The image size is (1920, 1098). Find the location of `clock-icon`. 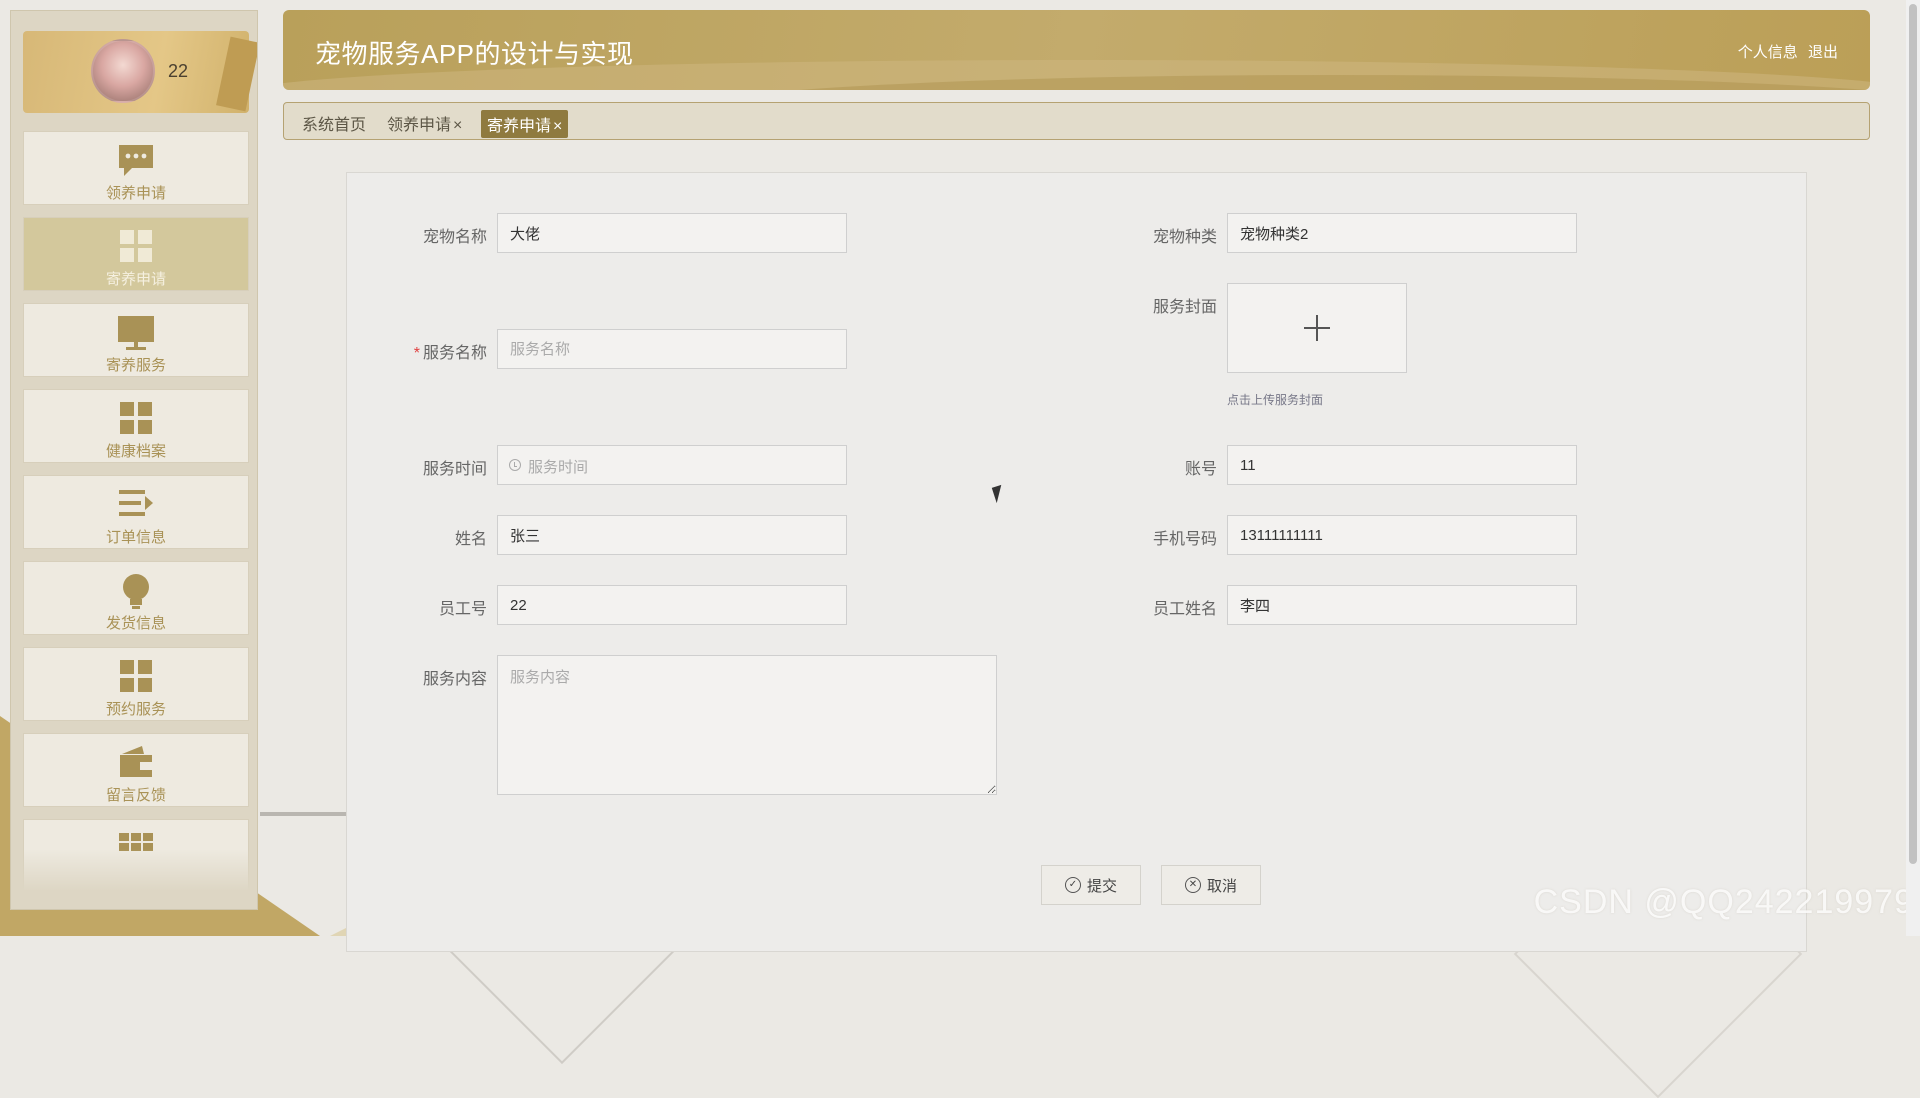

clock-icon is located at coordinates (515, 465).